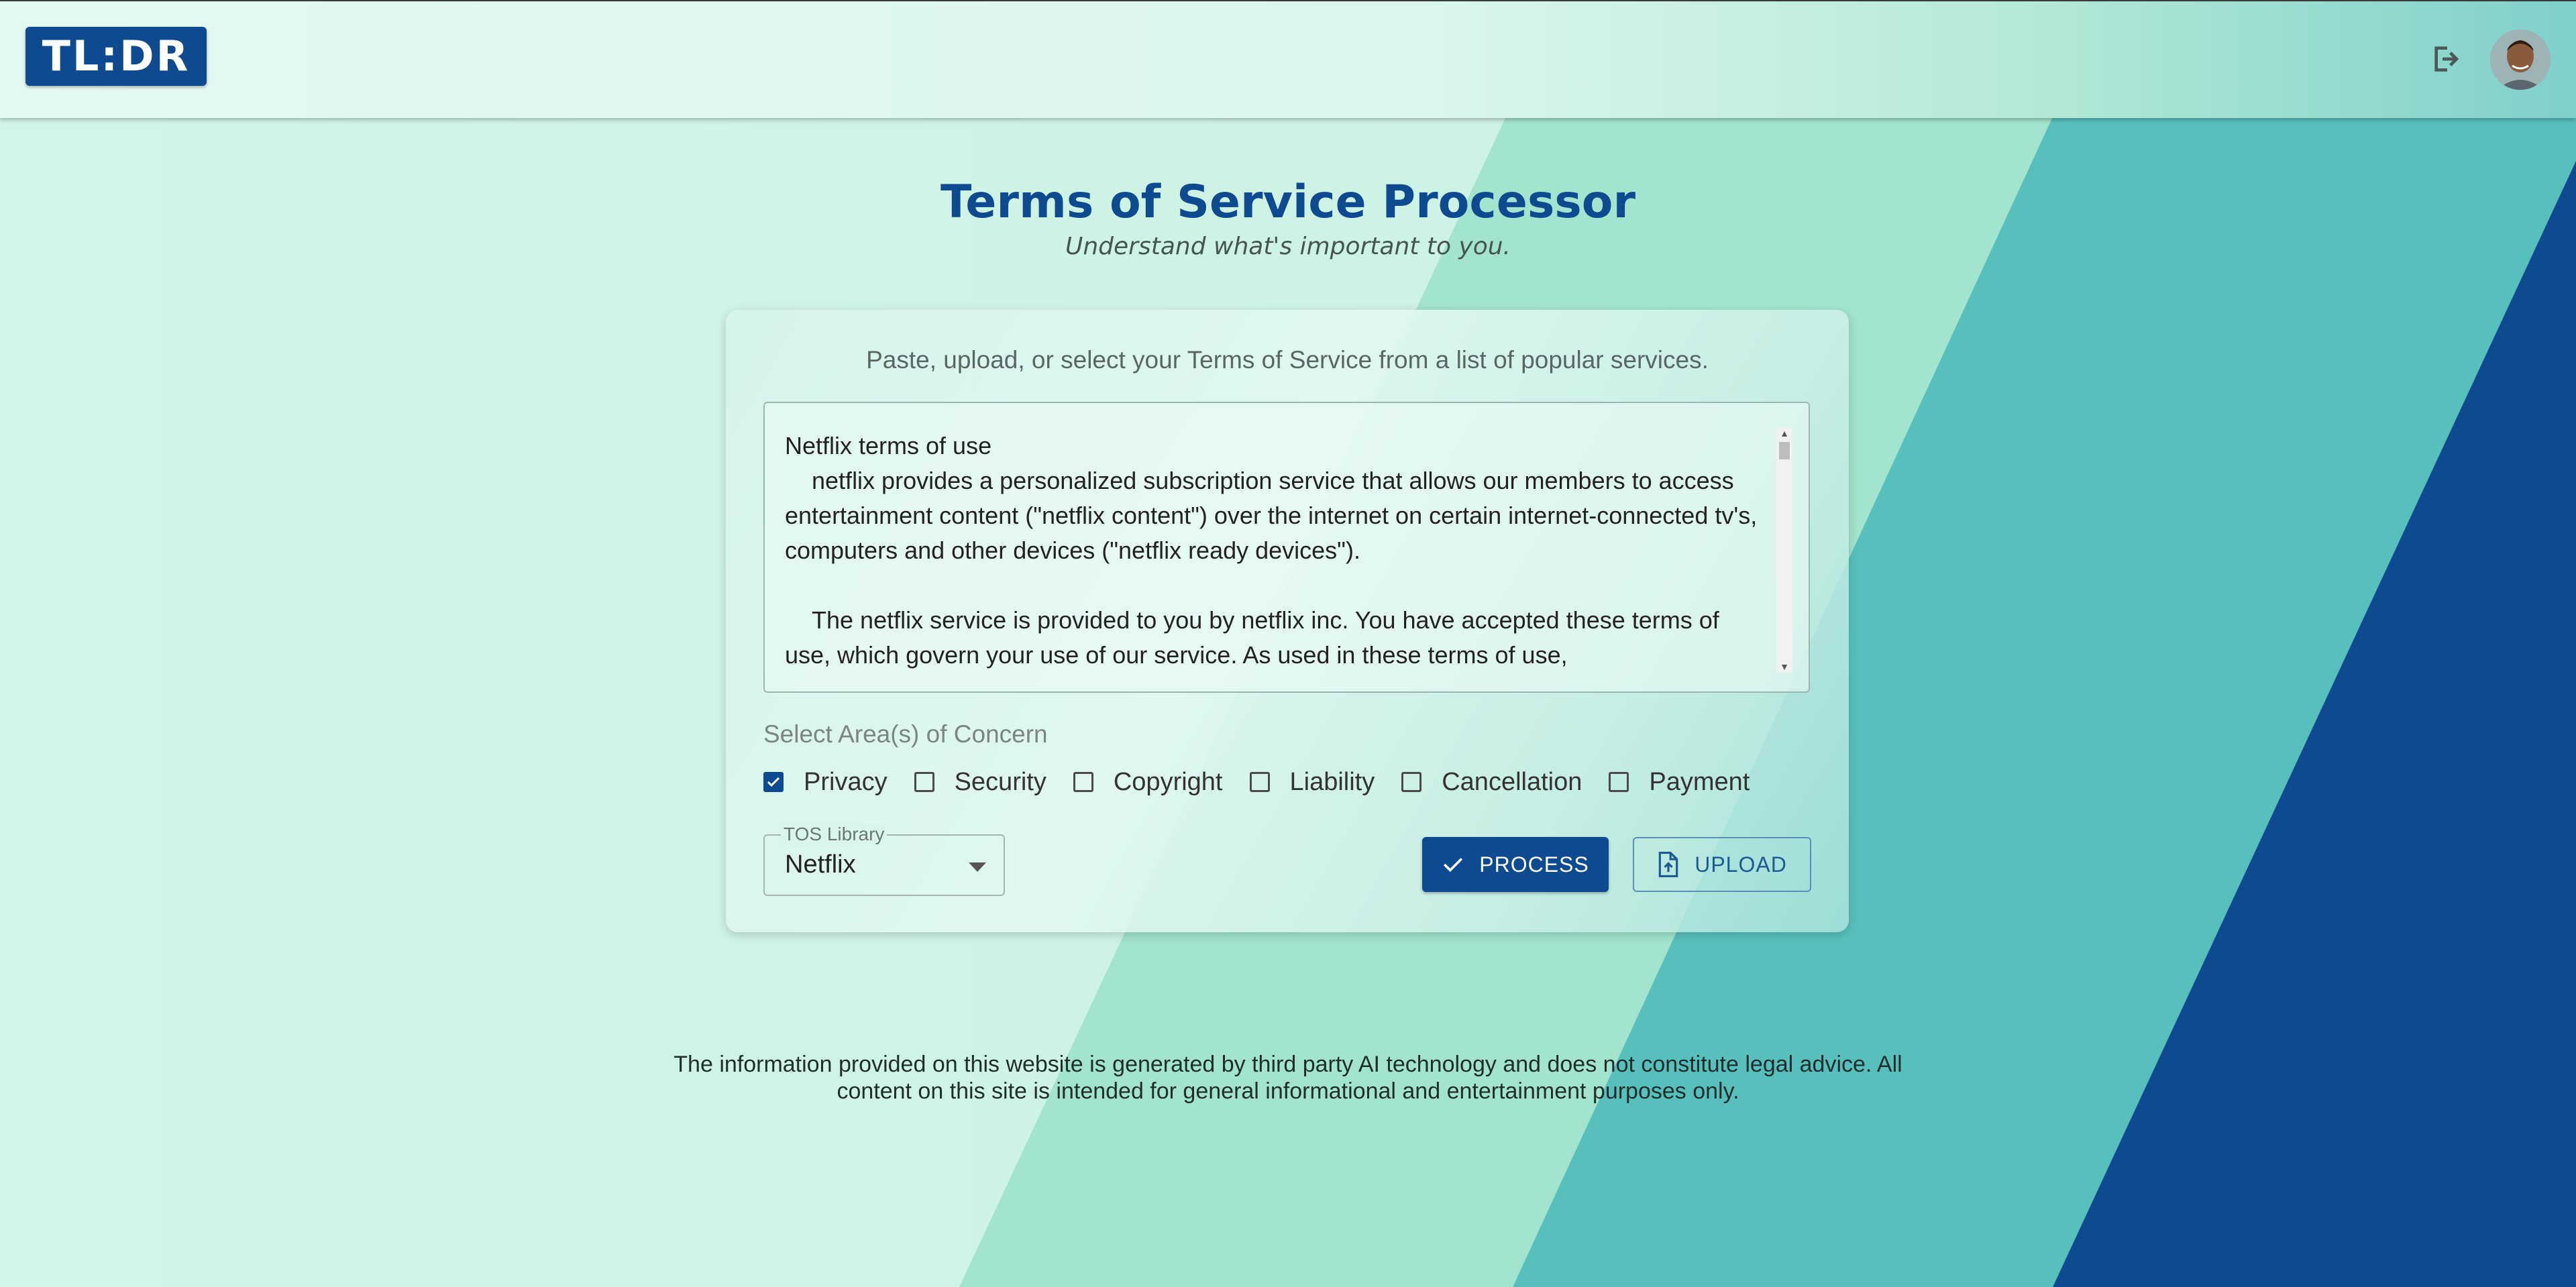 Image resolution: width=2576 pixels, height=1287 pixels. Describe the element at coordinates (1168, 781) in the screenshot. I see `checkbox-label: Copyright` at that location.